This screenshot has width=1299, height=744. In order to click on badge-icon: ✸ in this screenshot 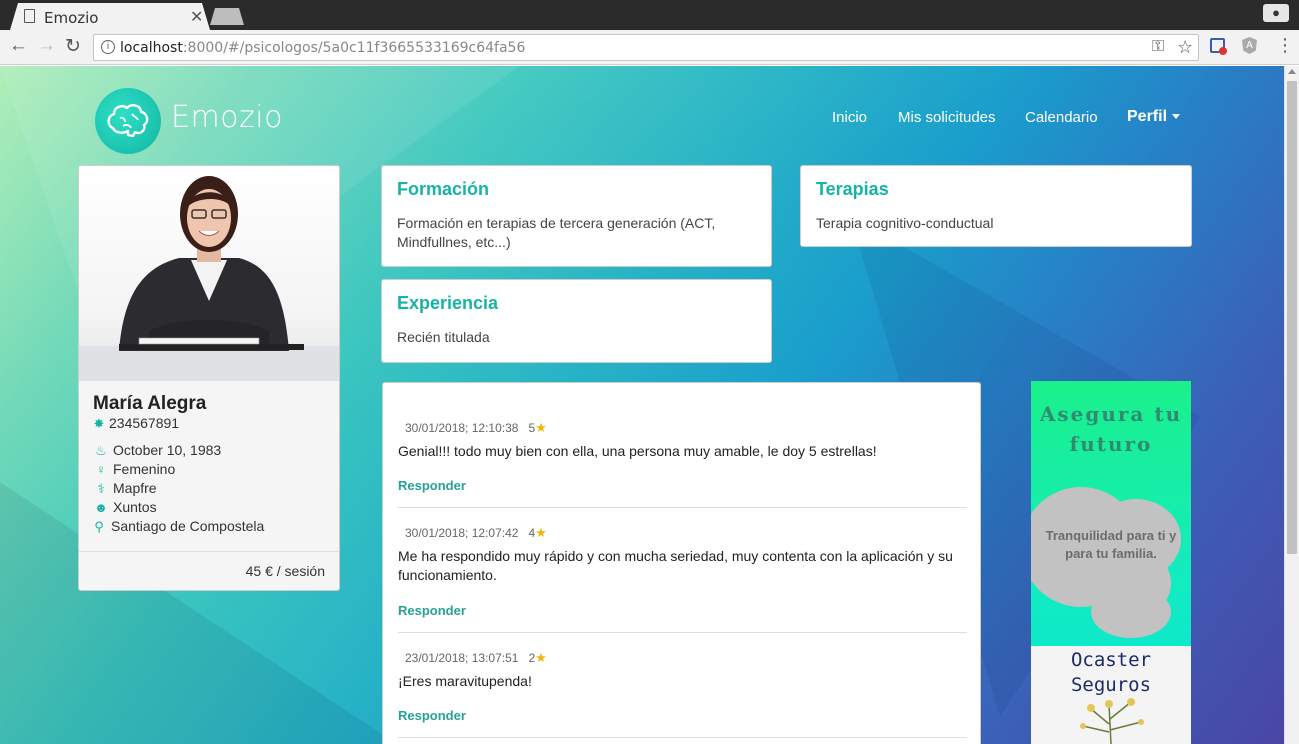, I will do `click(99, 423)`.